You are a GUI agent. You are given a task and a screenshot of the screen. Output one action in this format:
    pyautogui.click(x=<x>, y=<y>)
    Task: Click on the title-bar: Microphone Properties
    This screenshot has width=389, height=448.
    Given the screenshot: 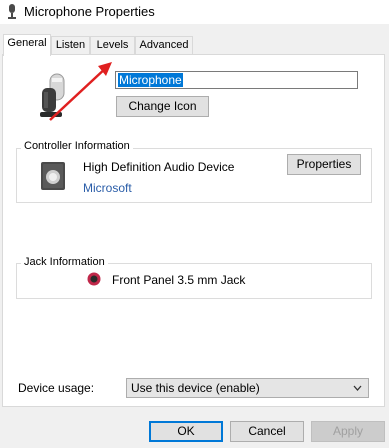 What is the action you would take?
    pyautogui.click(x=194, y=12)
    